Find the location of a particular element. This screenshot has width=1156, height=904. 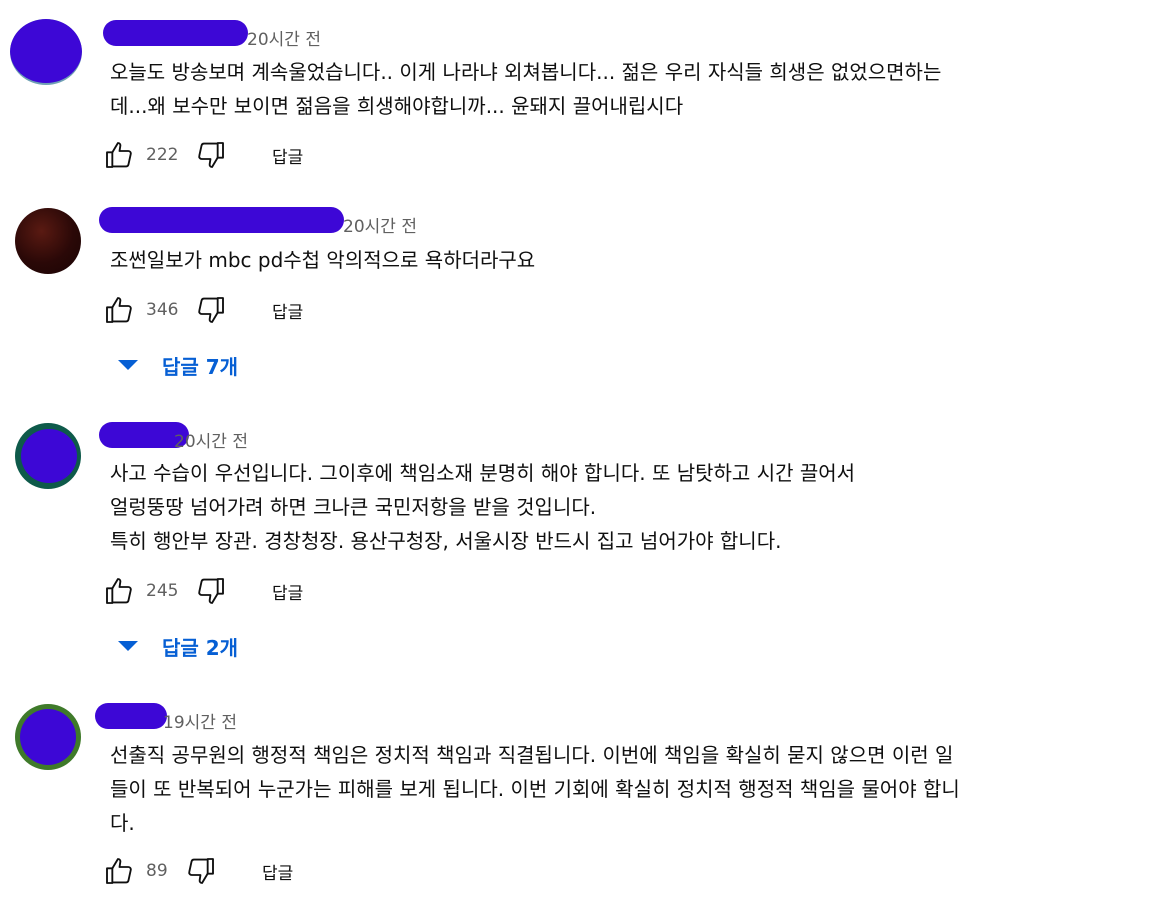

comment-actions: 222 답글 is located at coordinates (202, 155).